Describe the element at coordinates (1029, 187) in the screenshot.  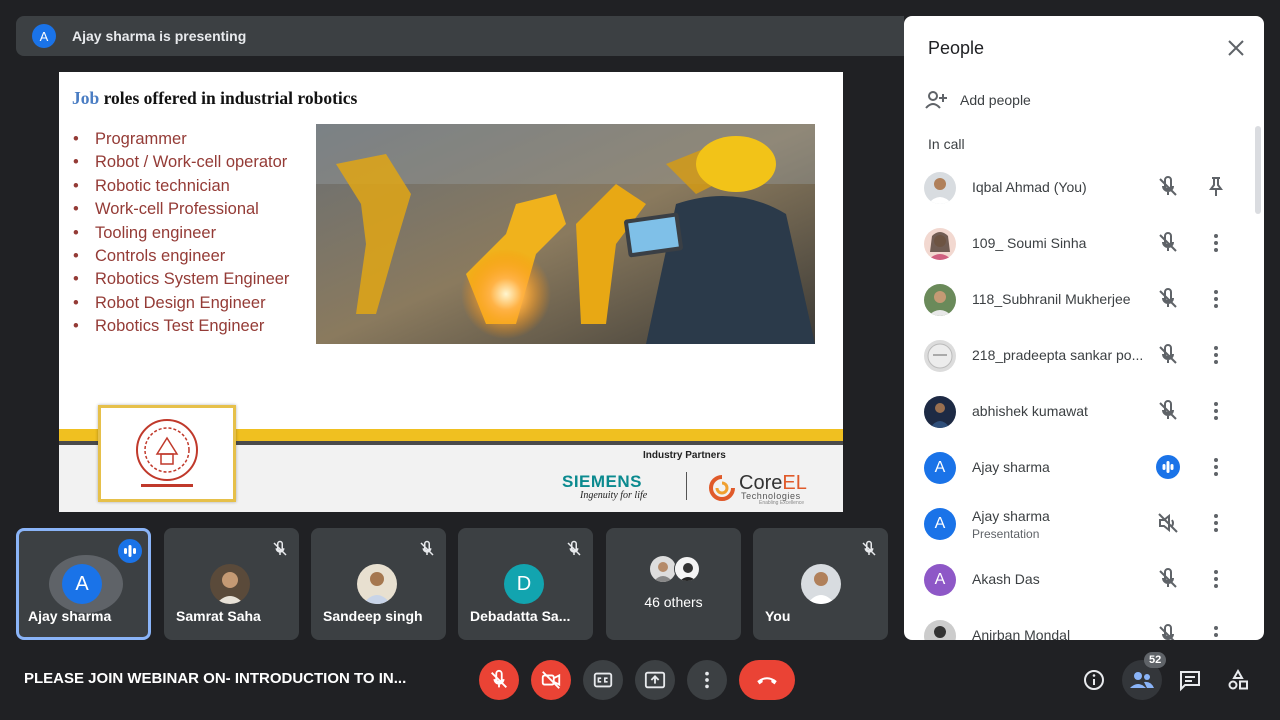
I see `participant-name: Iqbal Ahmad (You)` at that location.